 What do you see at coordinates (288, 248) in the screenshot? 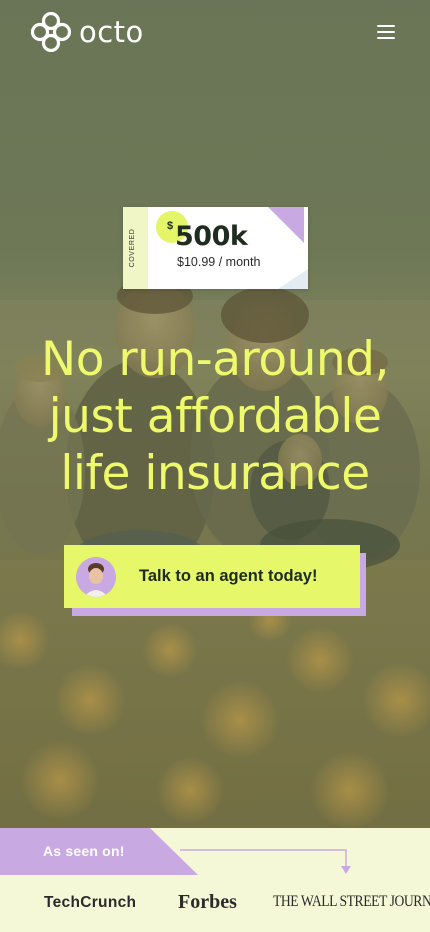
I see `card-corner-decoration` at bounding box center [288, 248].